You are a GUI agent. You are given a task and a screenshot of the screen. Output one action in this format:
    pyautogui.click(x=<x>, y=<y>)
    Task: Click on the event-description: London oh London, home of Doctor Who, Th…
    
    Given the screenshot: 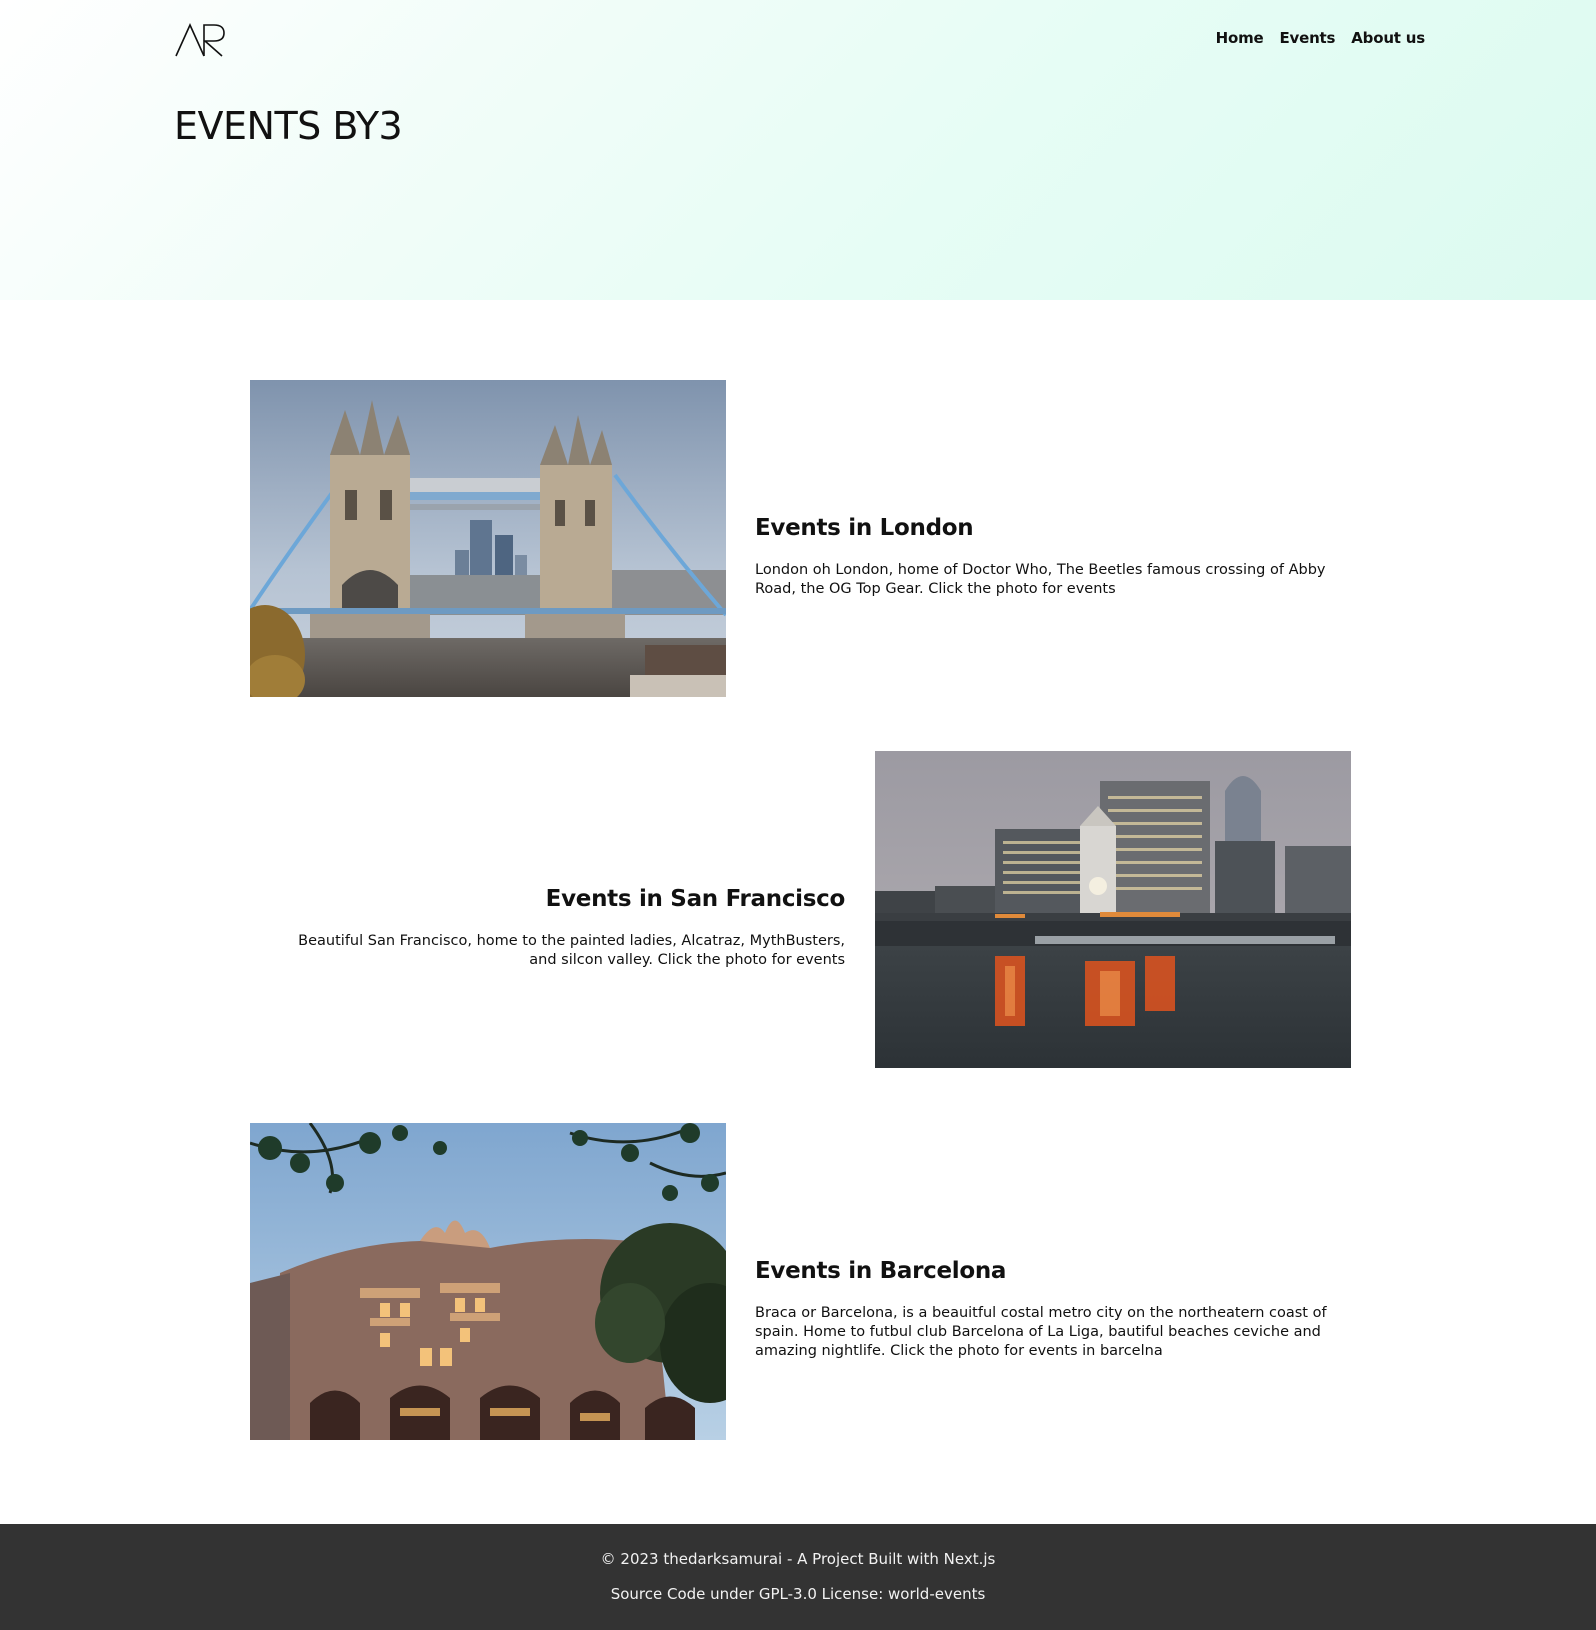 What is the action you would take?
    pyautogui.click(x=1040, y=579)
    